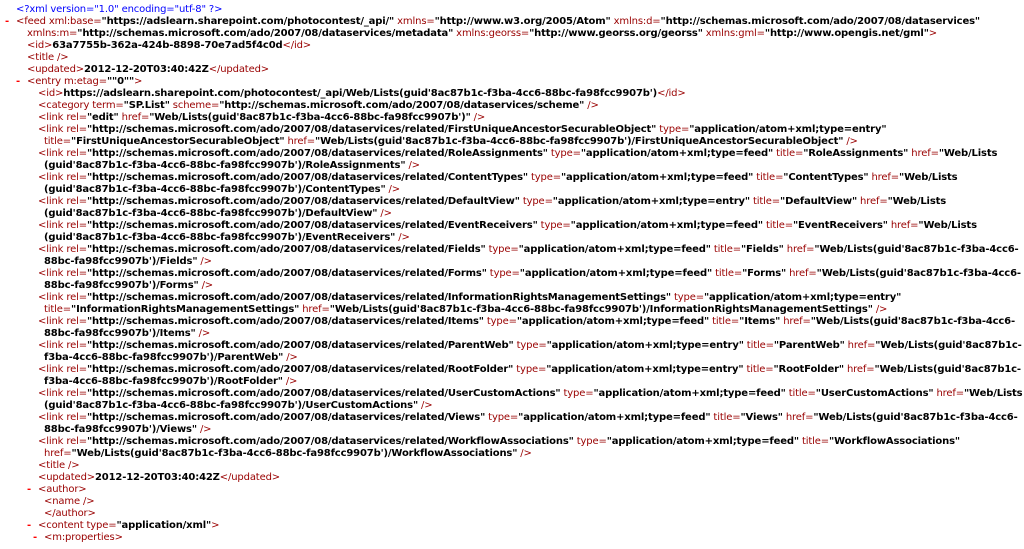 Image resolution: width=1024 pixels, height=549 pixels. I want to click on xml-line-text: 88bc-fa98fcc9907b')/Items" />, so click(127, 334).